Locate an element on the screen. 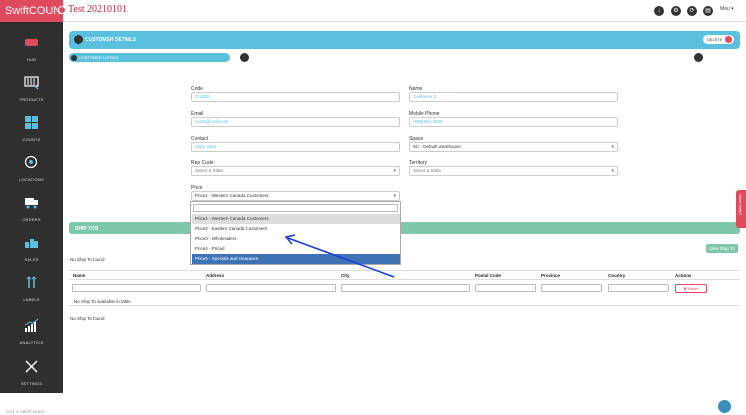  back-icon is located at coordinates (74, 57).